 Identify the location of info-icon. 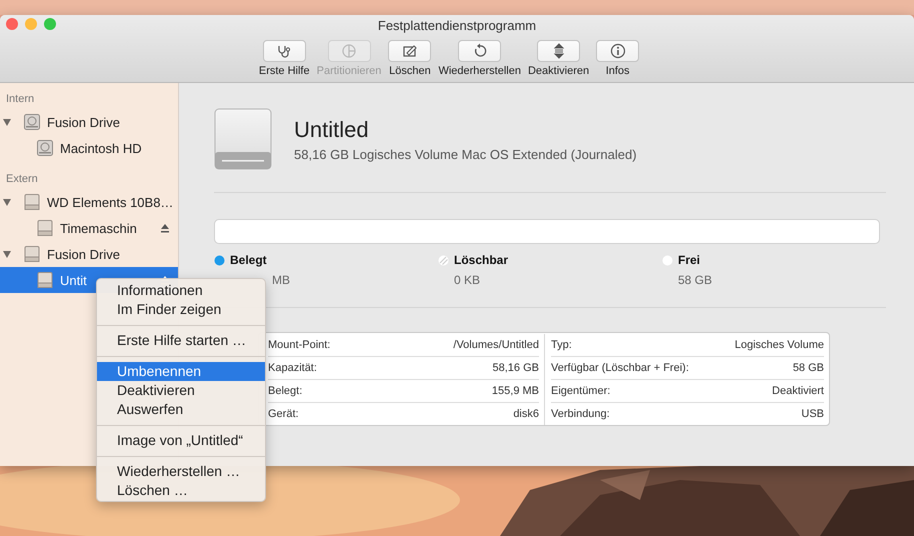
(617, 51).